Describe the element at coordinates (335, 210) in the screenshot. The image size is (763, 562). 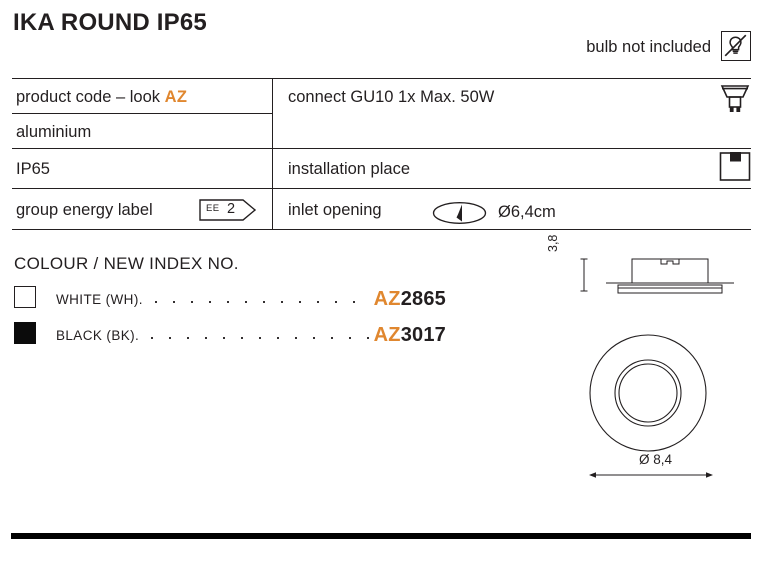
I see `row-inlet-opening-label: inlet opening` at that location.